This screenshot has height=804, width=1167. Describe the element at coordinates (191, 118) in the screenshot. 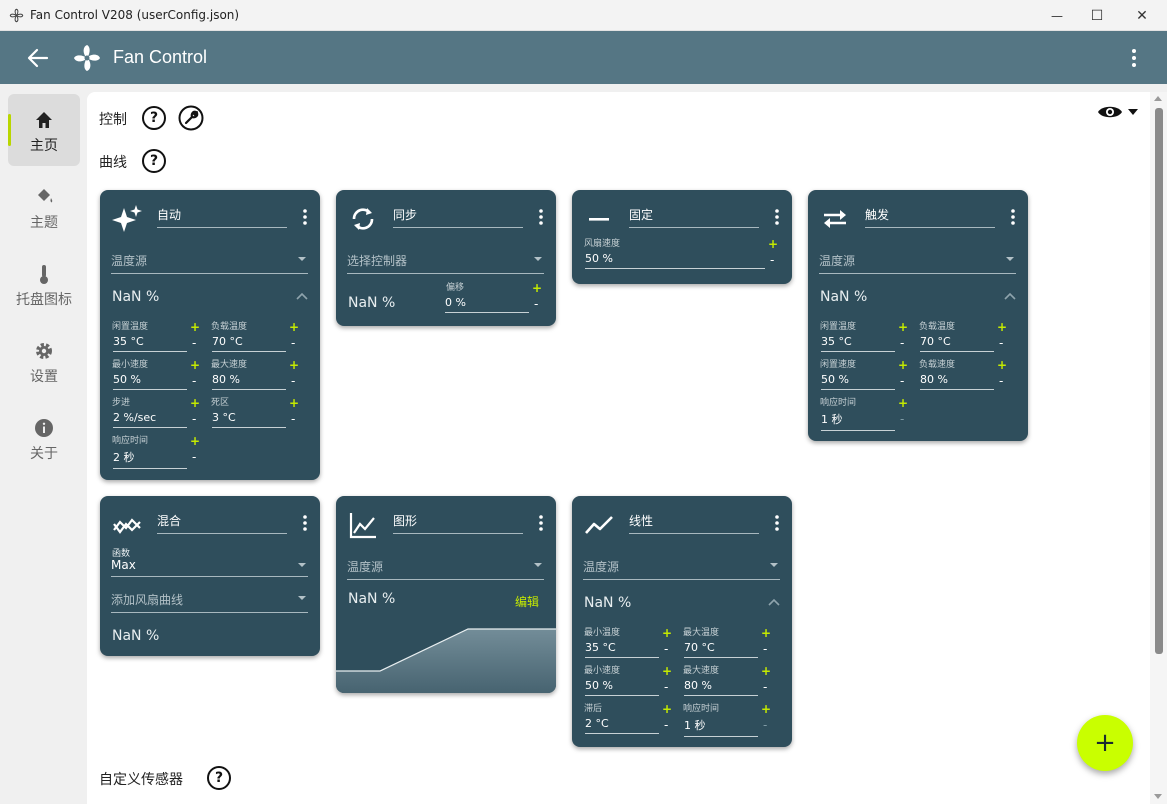

I see `wrench-icon` at that location.